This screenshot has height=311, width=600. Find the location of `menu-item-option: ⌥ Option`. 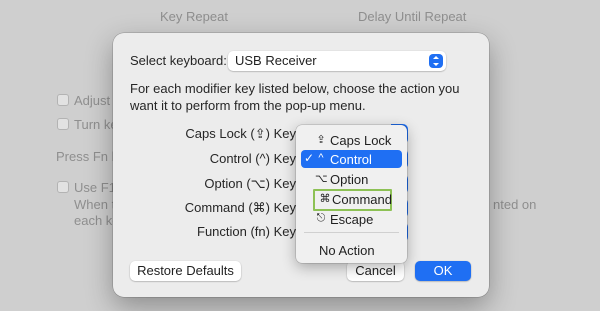

menu-item-option: ⌥ Option is located at coordinates (351, 179).